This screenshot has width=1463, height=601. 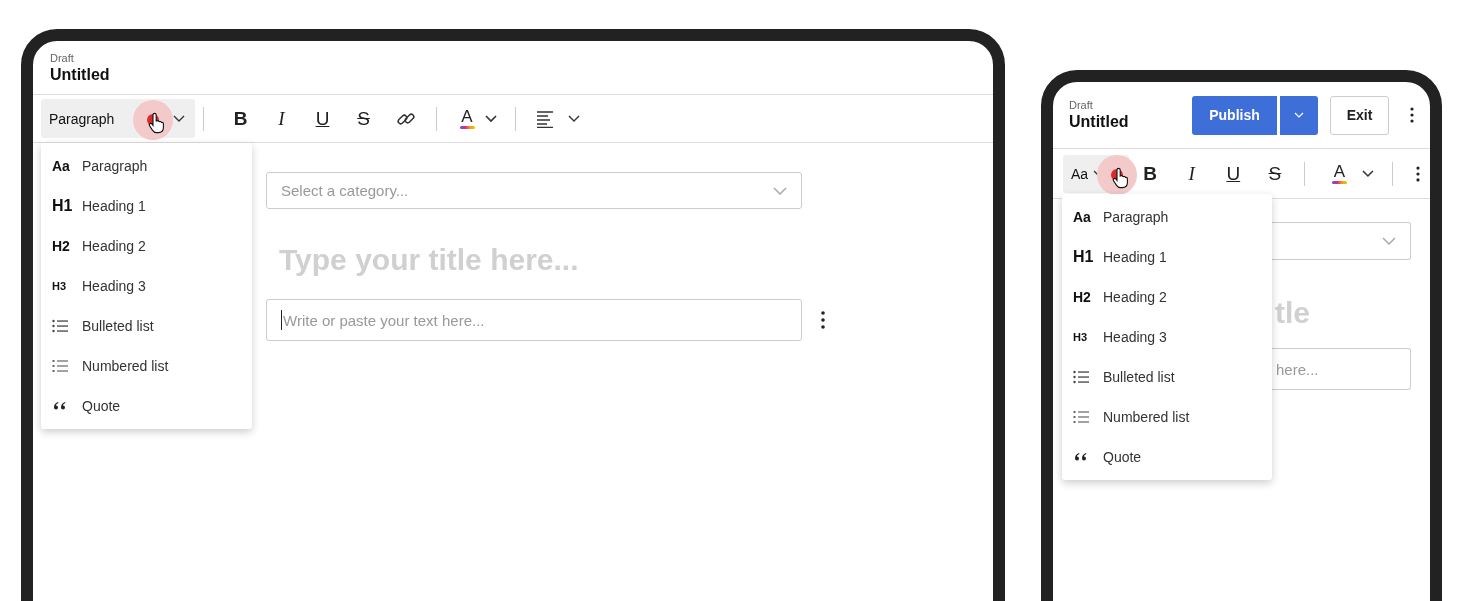 What do you see at coordinates (1234, 115) in the screenshot?
I see `publish-button: Publish` at bounding box center [1234, 115].